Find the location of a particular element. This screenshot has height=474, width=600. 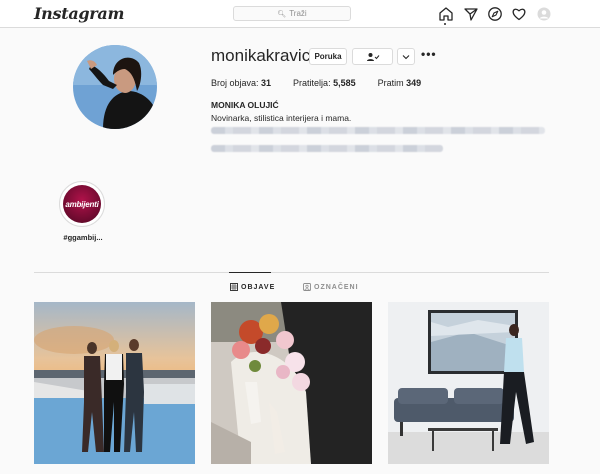

sunset-group-photo is located at coordinates (114, 383).